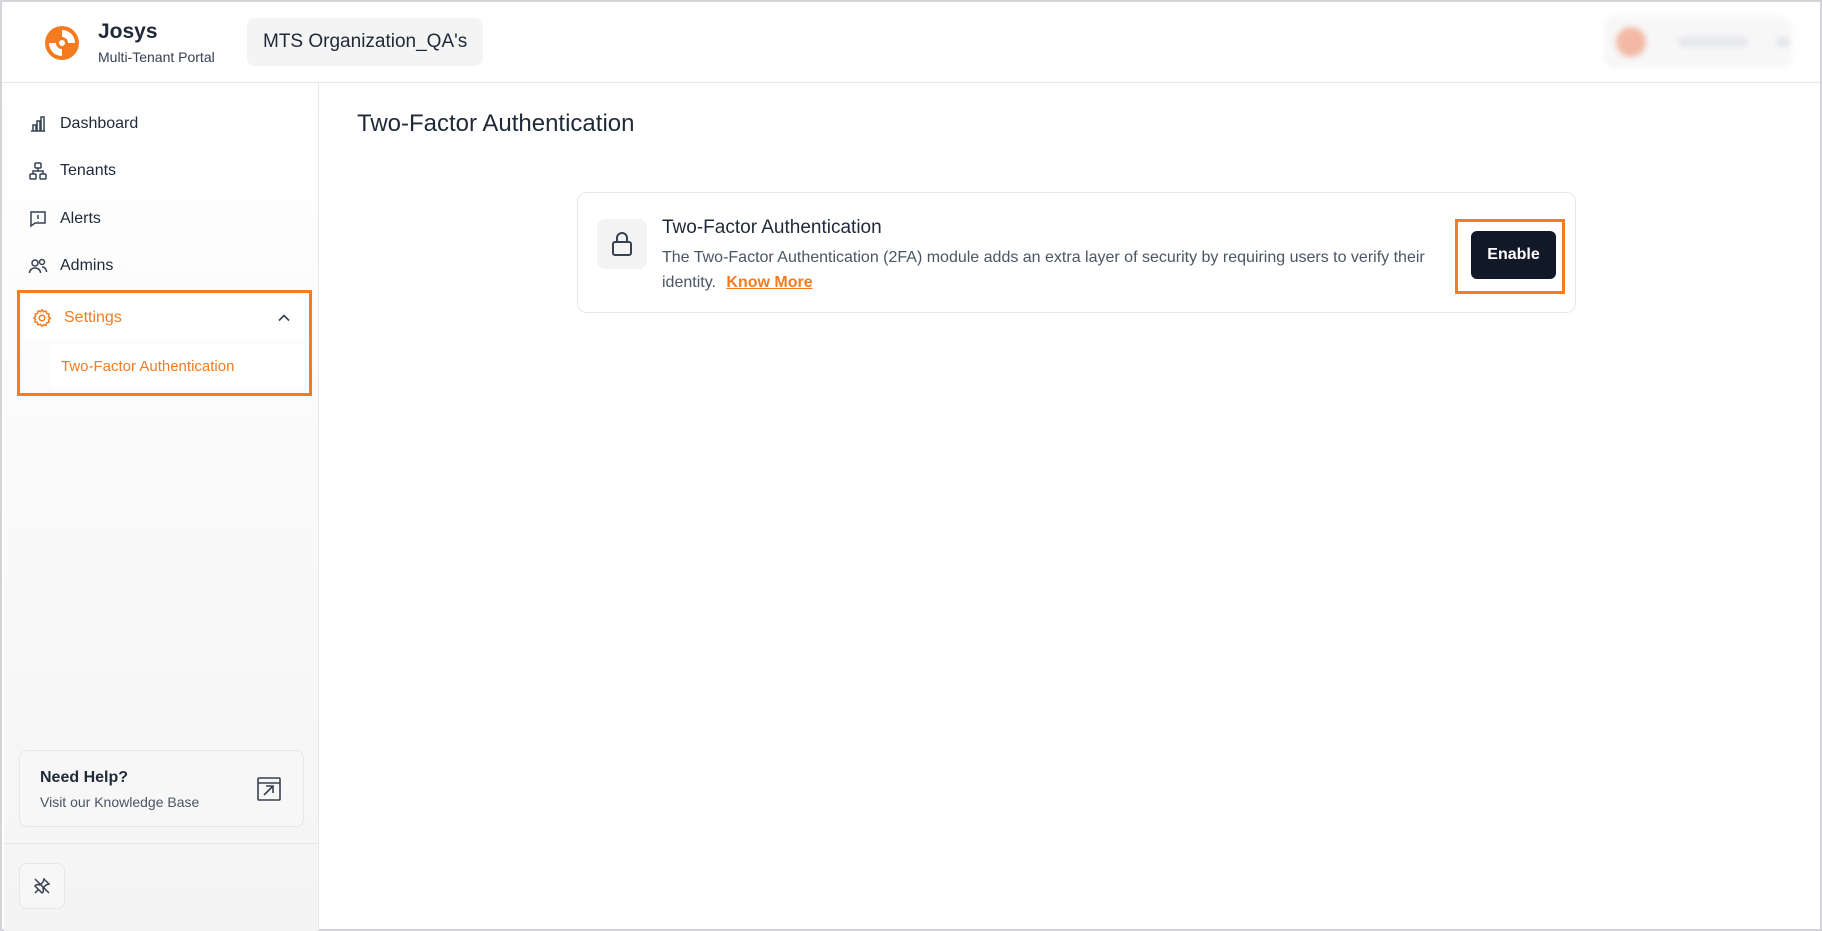  I want to click on sidebar-item-label: Admins, so click(87, 265).